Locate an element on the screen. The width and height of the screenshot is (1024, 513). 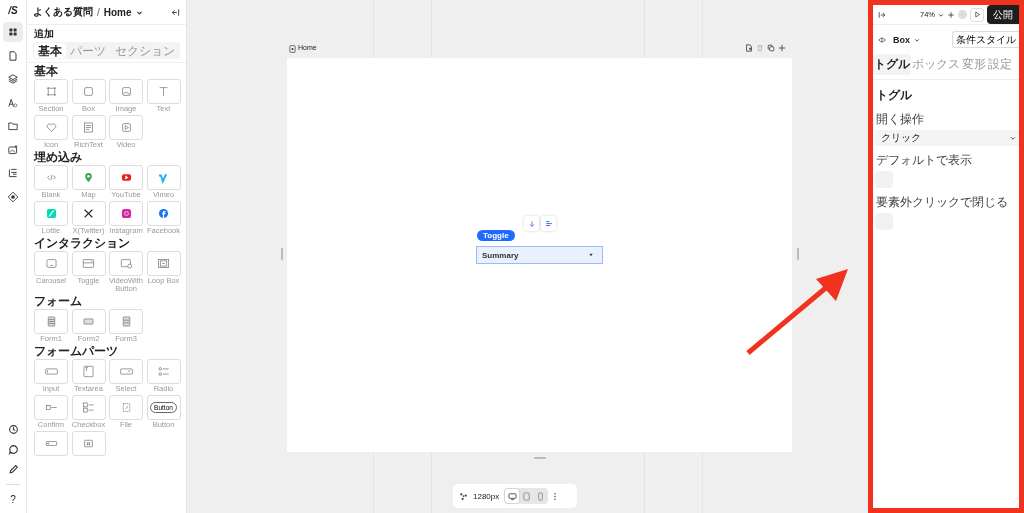
expand-icon is located at coordinates (882, 14).